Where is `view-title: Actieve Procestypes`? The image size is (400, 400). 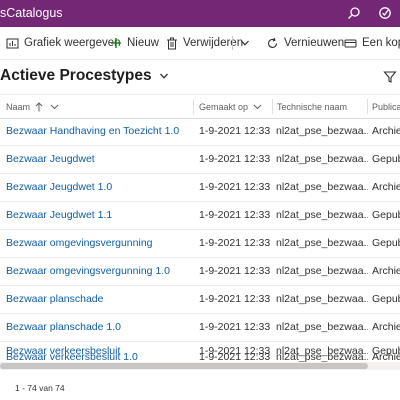 view-title: Actieve Procestypes is located at coordinates (76, 75).